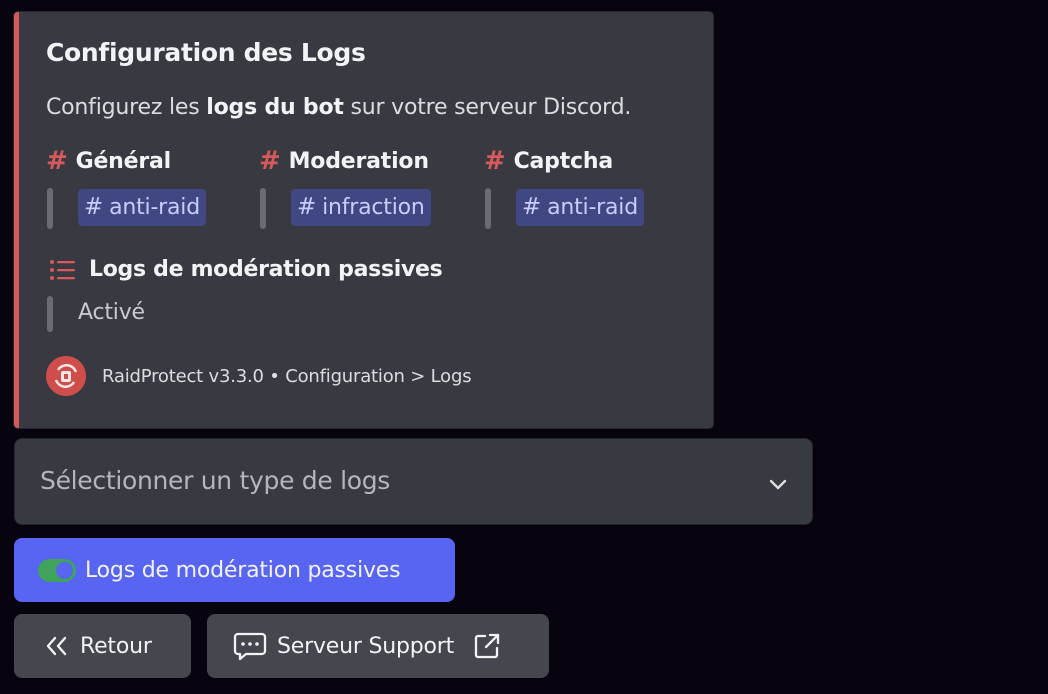  I want to click on channel-name: infraction, so click(373, 207).